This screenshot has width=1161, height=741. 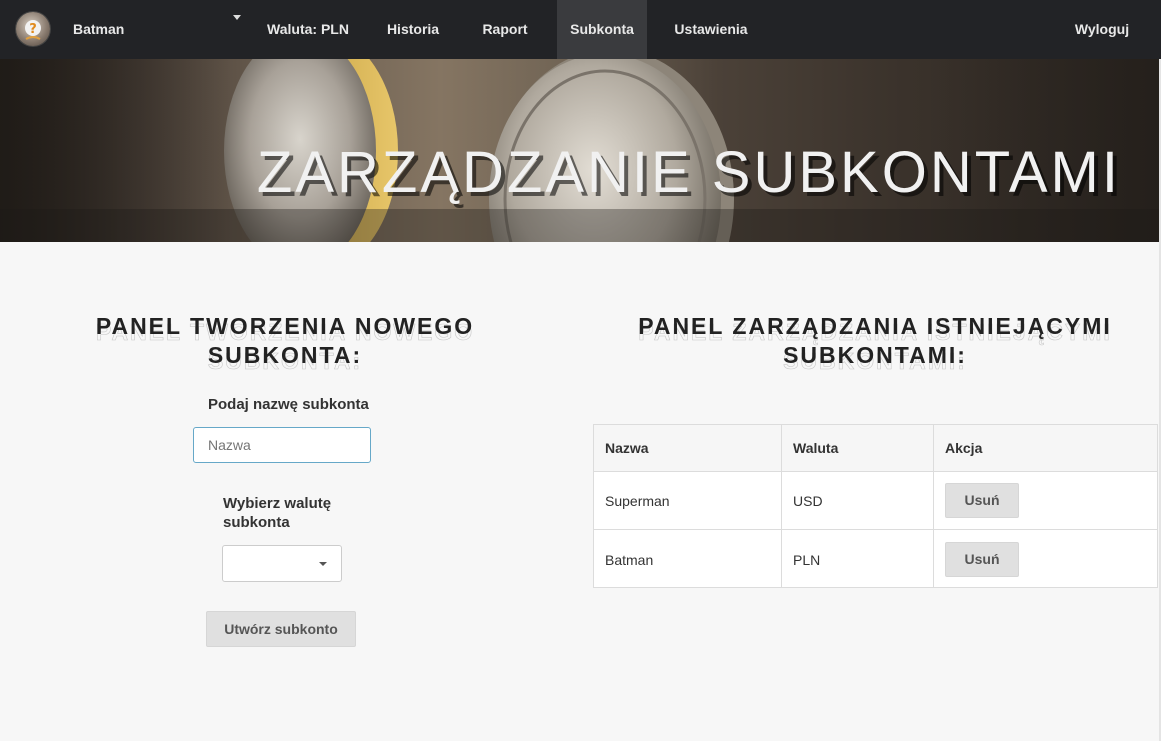 I want to click on page-title: ZARZĄDZANIE SUBKONTAMI, so click(x=688, y=172).